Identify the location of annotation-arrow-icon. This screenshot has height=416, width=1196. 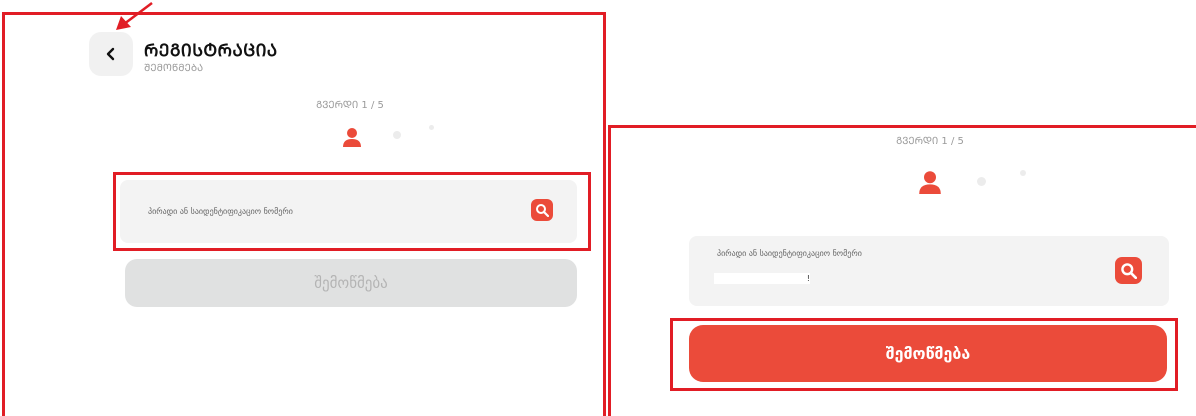
(134, 16).